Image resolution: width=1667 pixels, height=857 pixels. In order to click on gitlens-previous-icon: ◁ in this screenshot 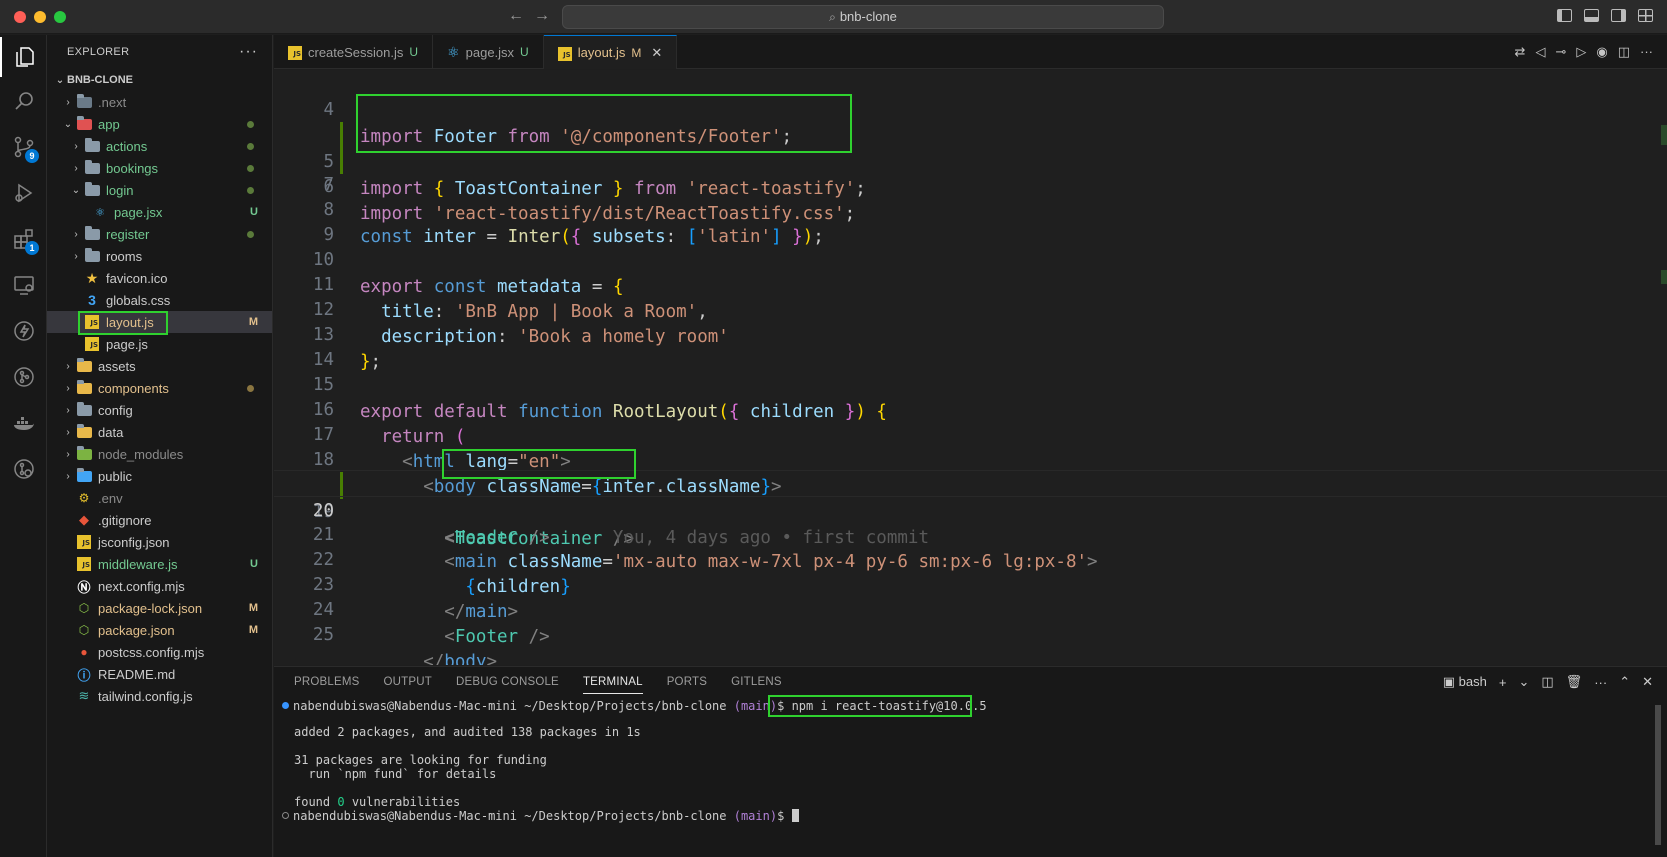, I will do `click(1540, 52)`.